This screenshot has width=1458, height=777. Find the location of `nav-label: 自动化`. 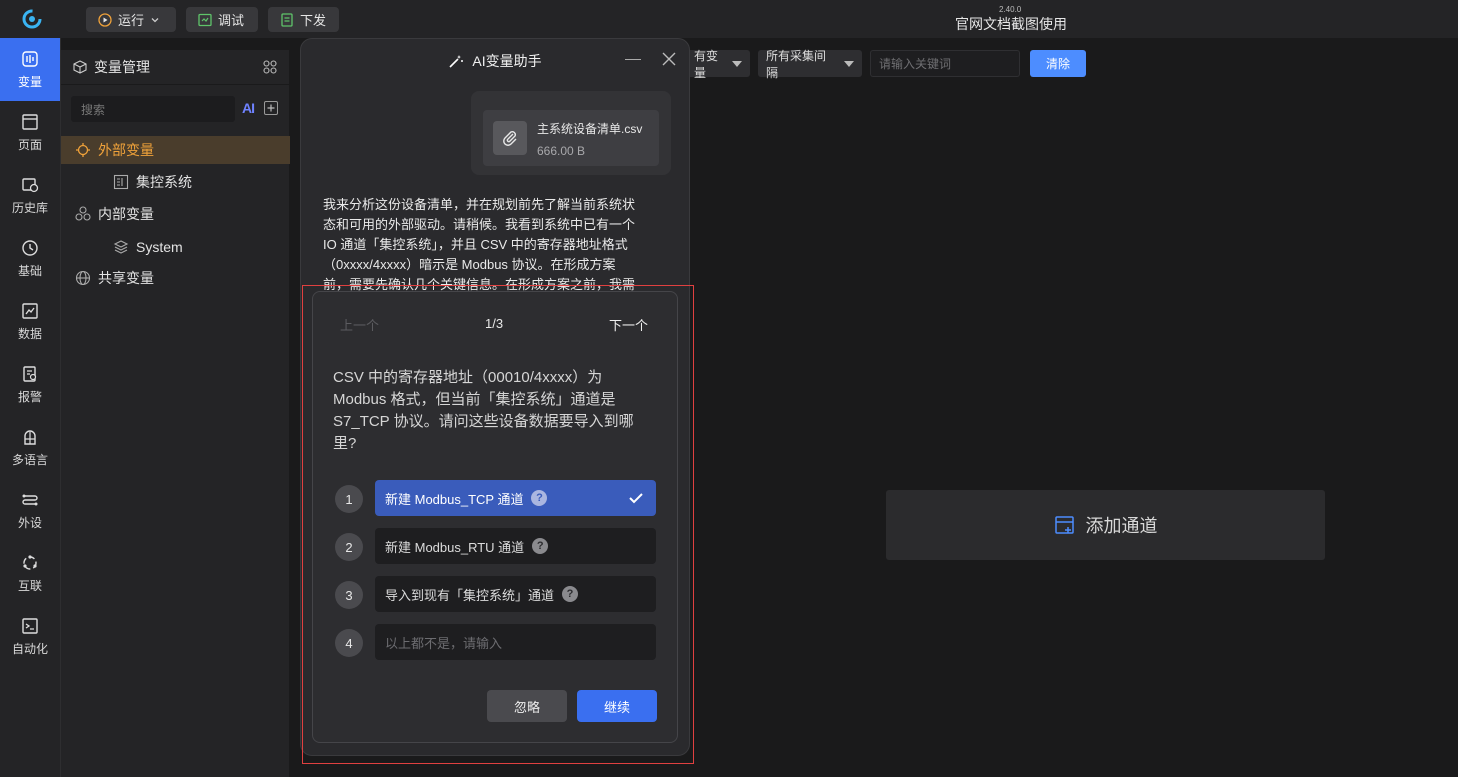

nav-label: 自动化 is located at coordinates (29, 648).